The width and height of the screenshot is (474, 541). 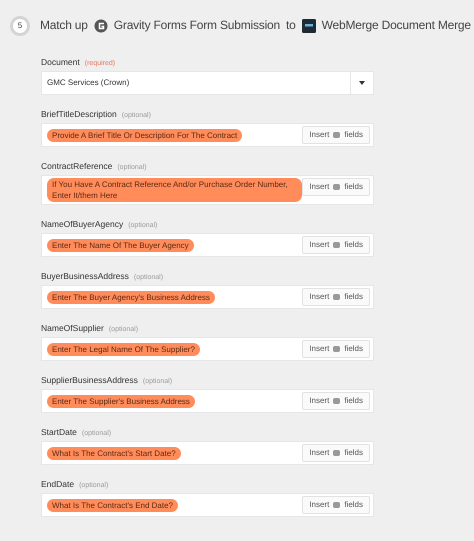 What do you see at coordinates (89, 381) in the screenshot?
I see `field-label: SupplierBusinessAddress` at bounding box center [89, 381].